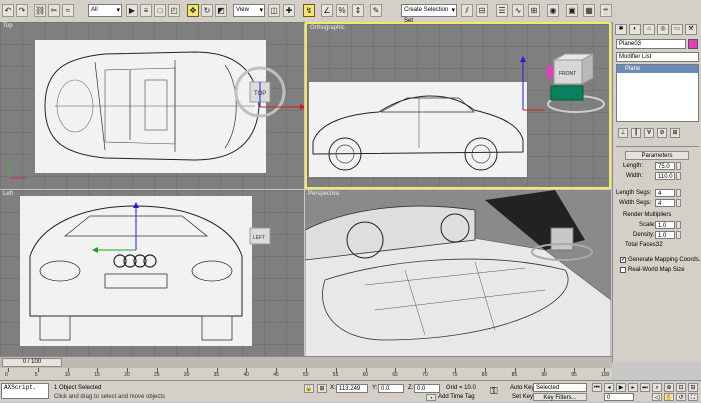  Describe the element at coordinates (657, 57) in the screenshot. I see `modifier-list-dropdown: Modifier List` at that location.